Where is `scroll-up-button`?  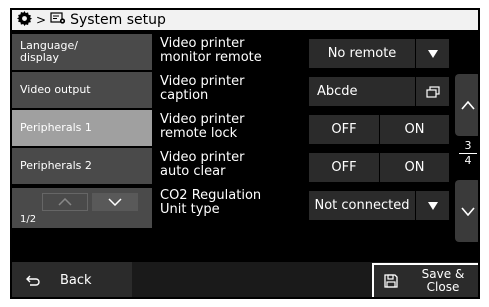 scroll-up-button is located at coordinates (466, 105).